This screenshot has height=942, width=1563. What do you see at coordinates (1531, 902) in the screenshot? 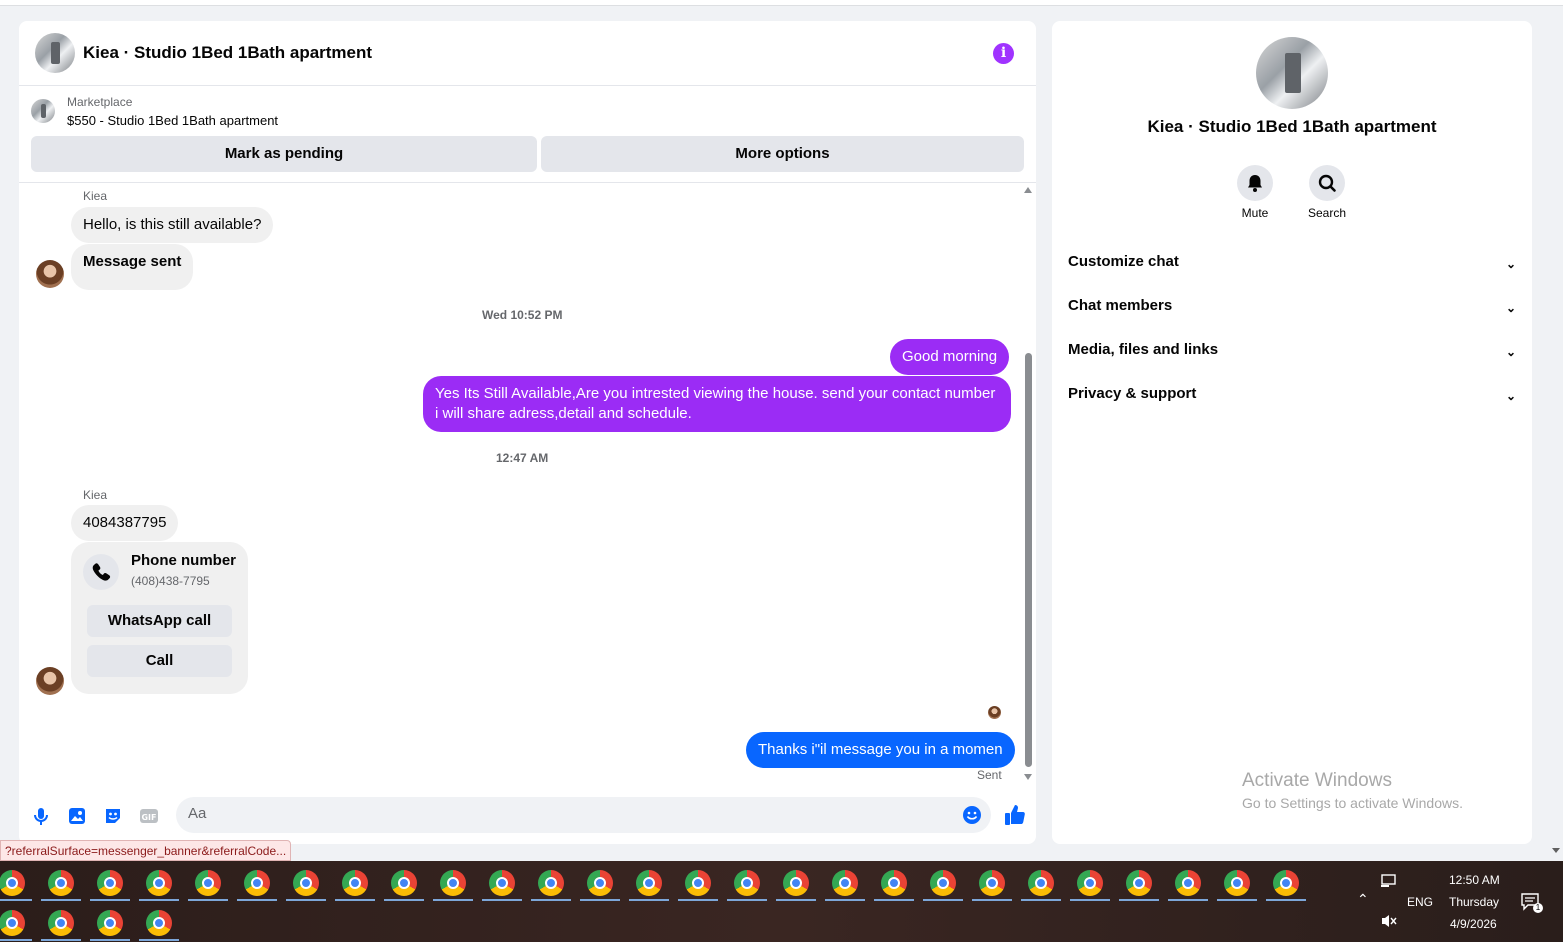
I see `notifications-icon: 1` at bounding box center [1531, 902].